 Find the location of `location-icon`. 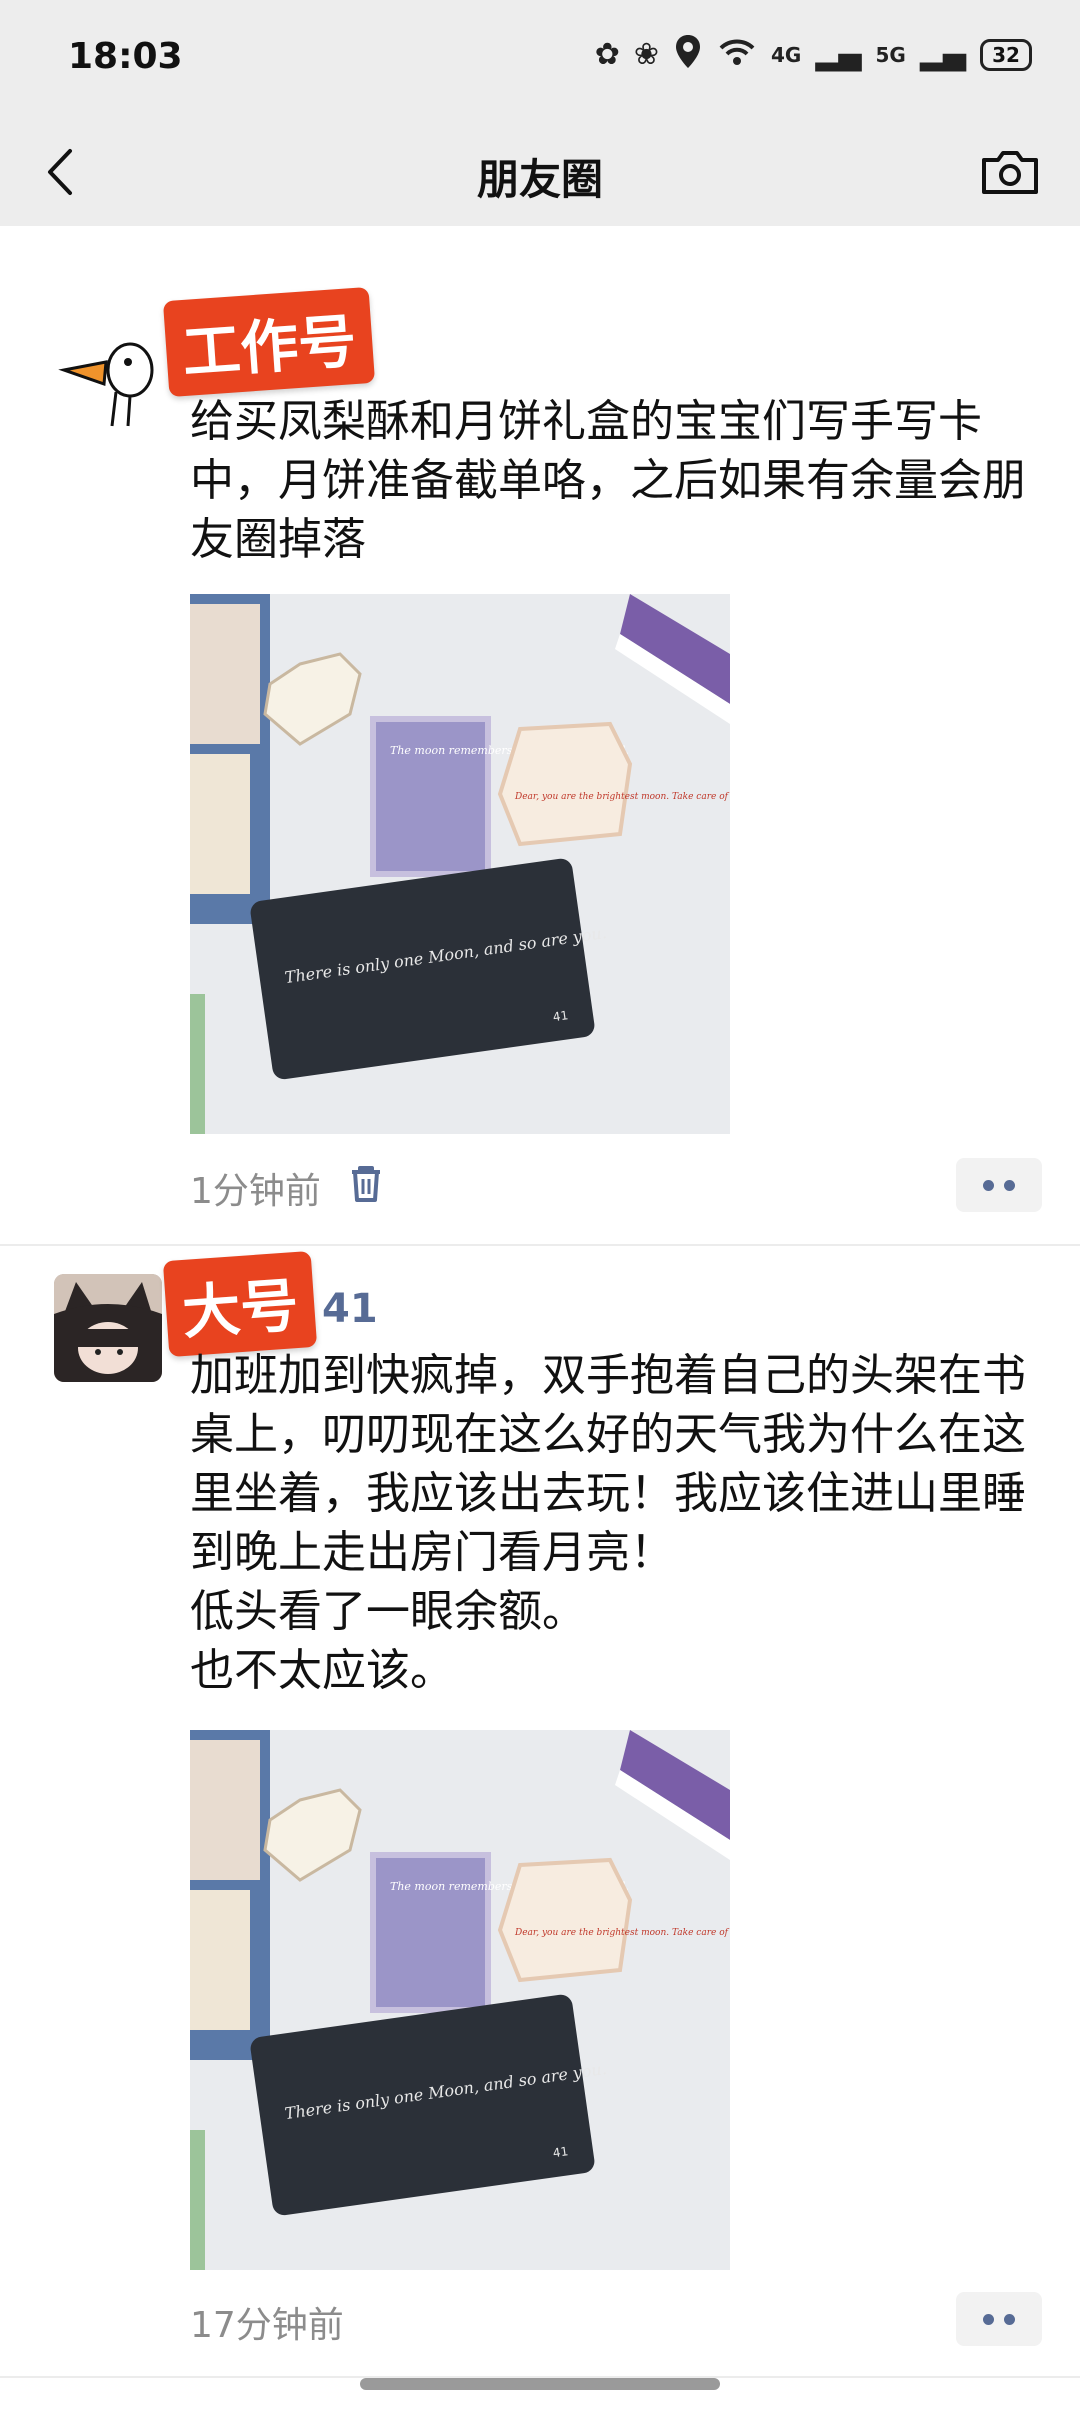

location-icon is located at coordinates (688, 55).